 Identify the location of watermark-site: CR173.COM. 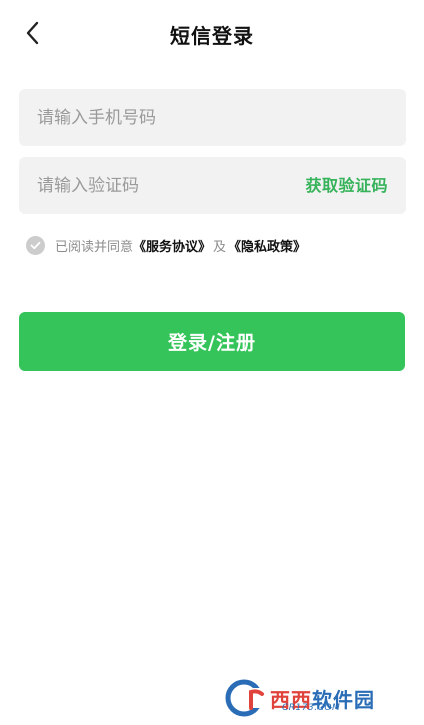
(311, 708).